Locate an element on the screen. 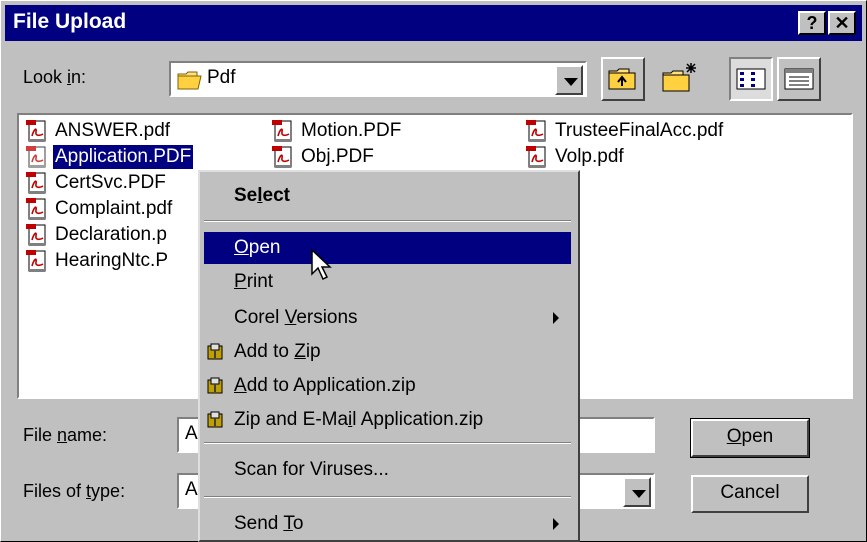  file-name-label: File name: is located at coordinates (65, 435).